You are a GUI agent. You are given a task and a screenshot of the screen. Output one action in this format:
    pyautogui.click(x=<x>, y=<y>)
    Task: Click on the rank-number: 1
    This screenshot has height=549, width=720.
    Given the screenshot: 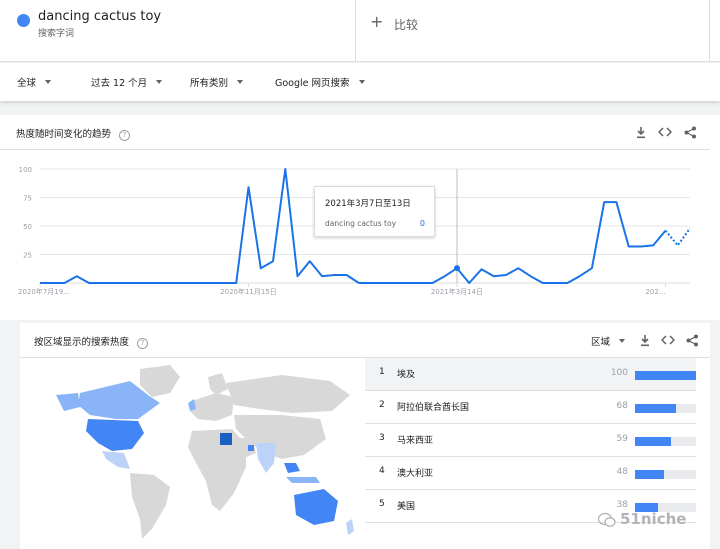 What is the action you would take?
    pyautogui.click(x=382, y=372)
    